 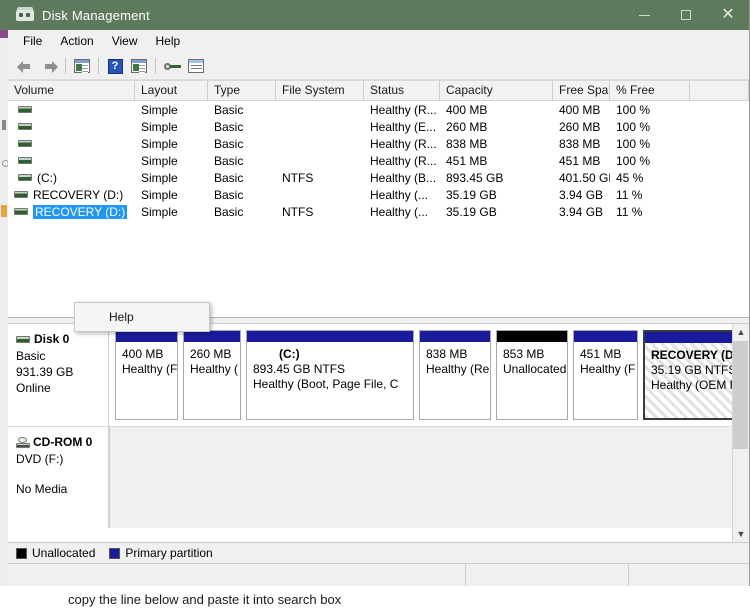 I want to click on bg-marker-one, so click(x=4, y=125).